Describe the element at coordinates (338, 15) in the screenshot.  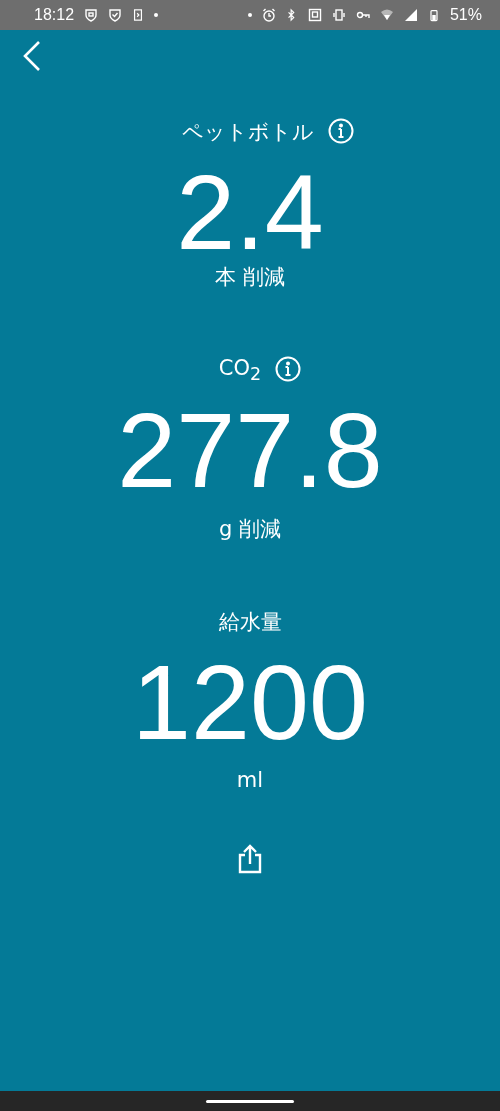
I see `vibrate-icon` at that location.